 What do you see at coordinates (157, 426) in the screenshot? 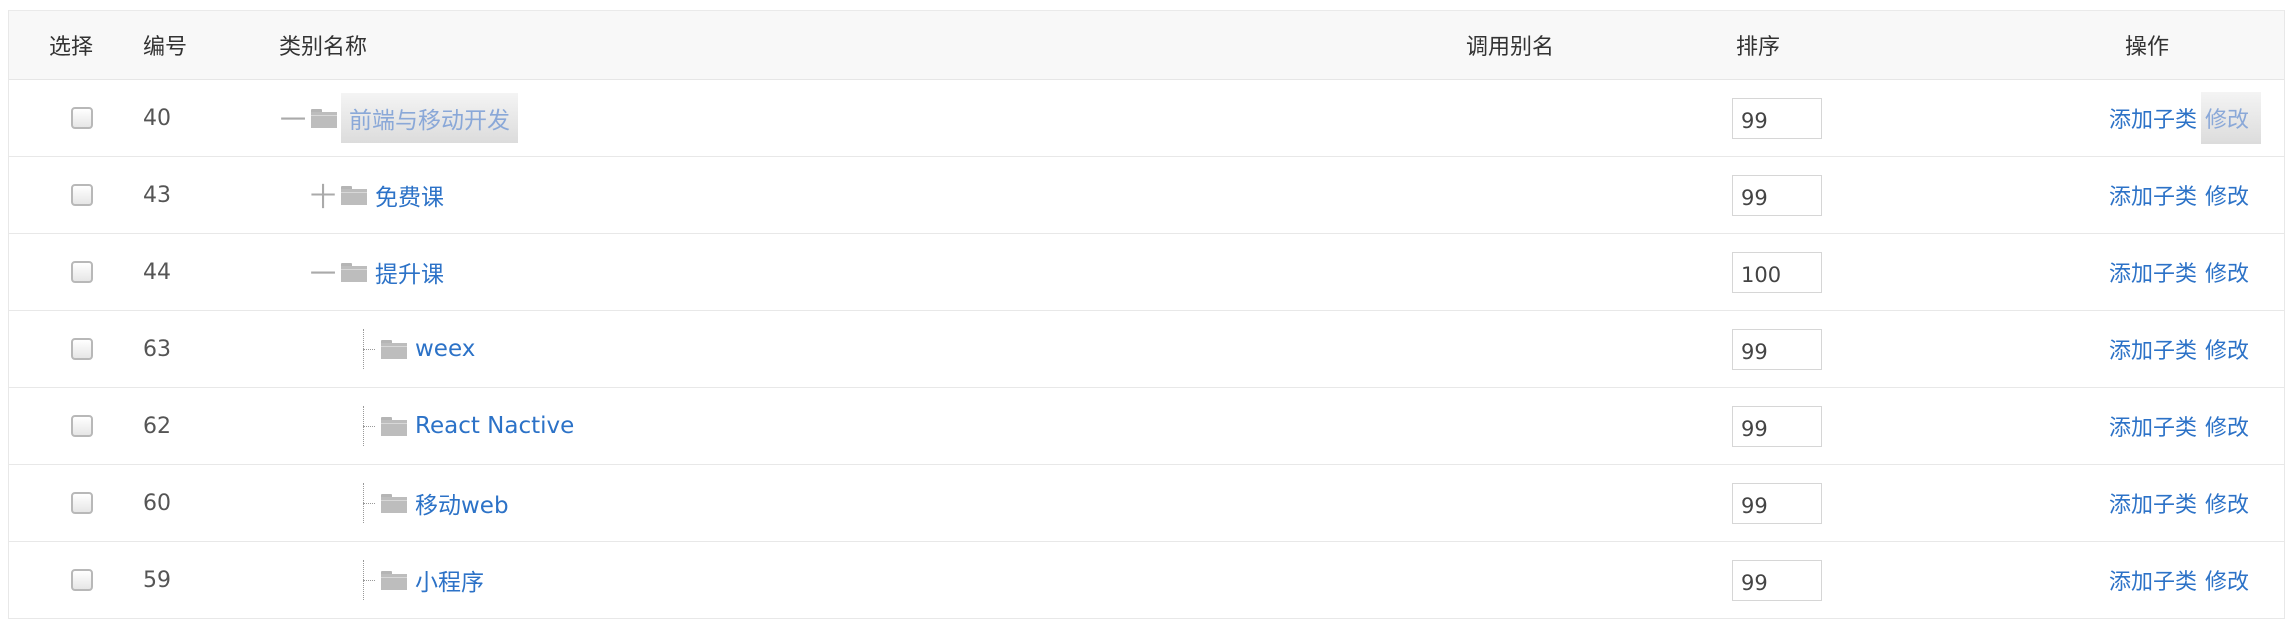
I see `row-id: 62` at bounding box center [157, 426].